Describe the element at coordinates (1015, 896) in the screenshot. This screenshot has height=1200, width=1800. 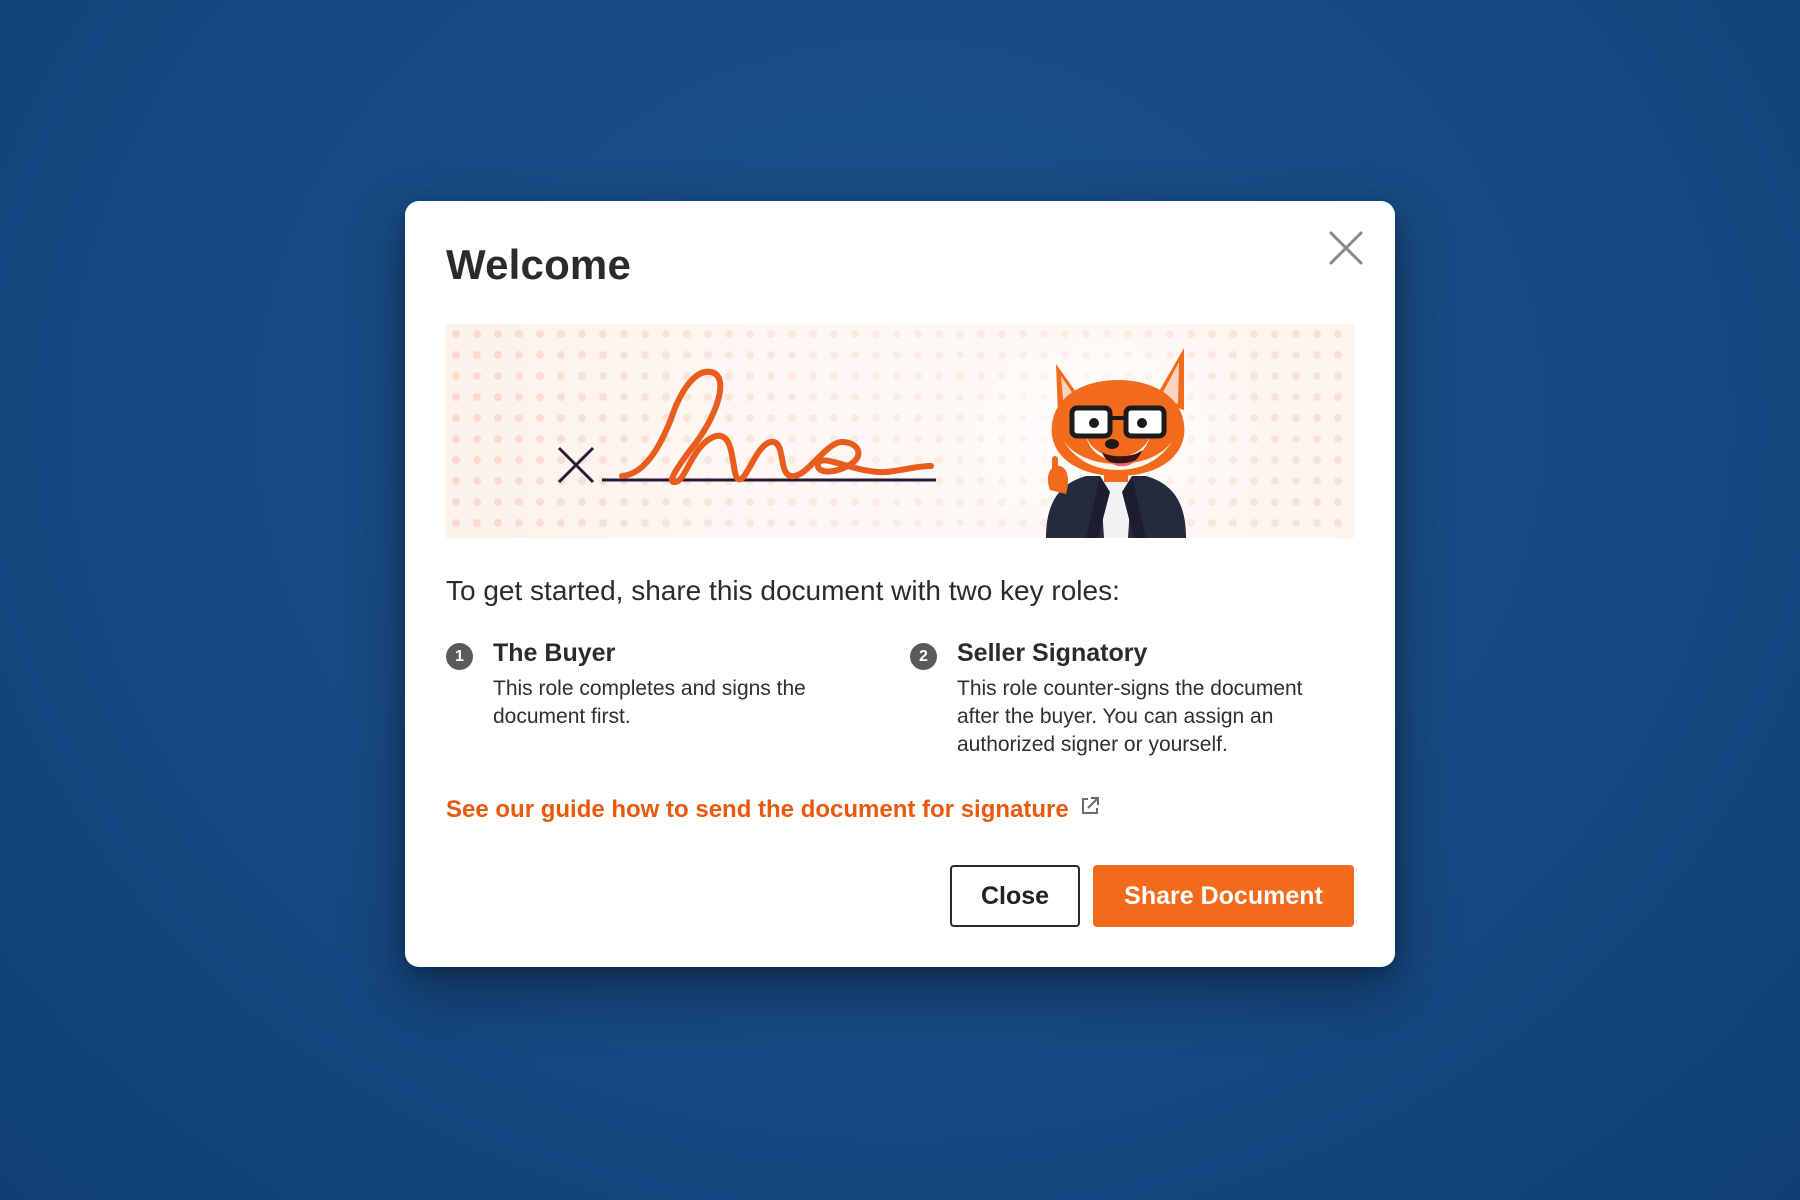
I see `close-button: Close` at that location.